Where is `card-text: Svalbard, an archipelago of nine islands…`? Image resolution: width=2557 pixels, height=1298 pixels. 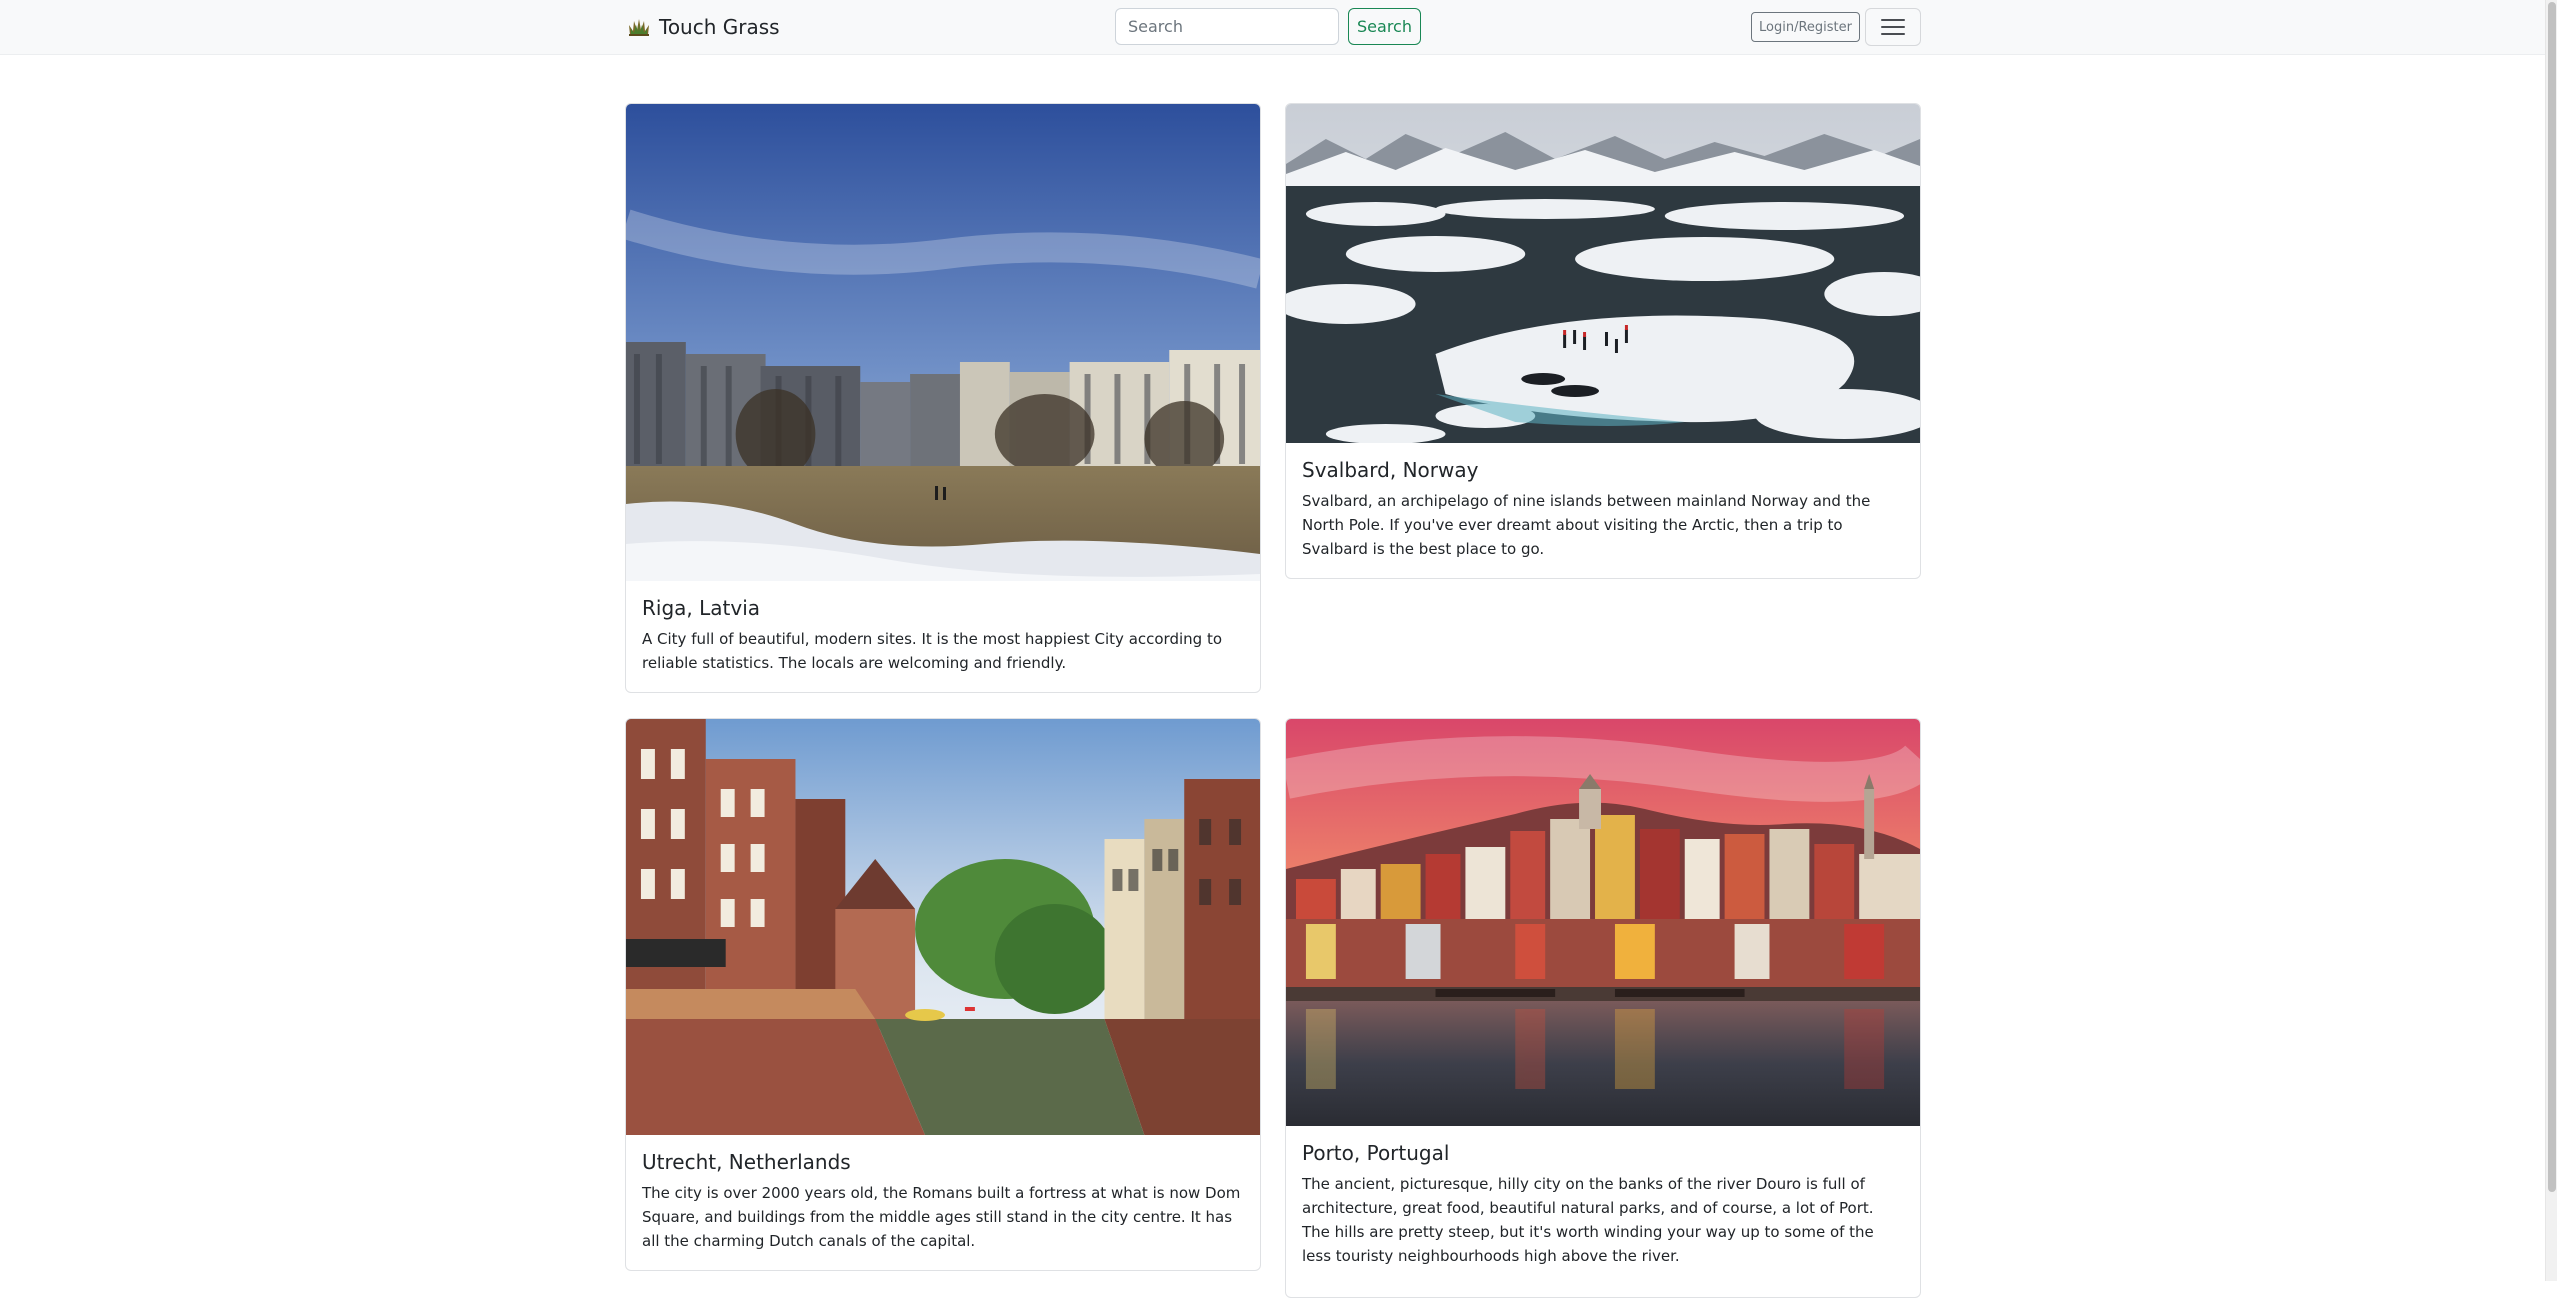 card-text: Svalbard, an archipelago of nine islands… is located at coordinates (1586, 525).